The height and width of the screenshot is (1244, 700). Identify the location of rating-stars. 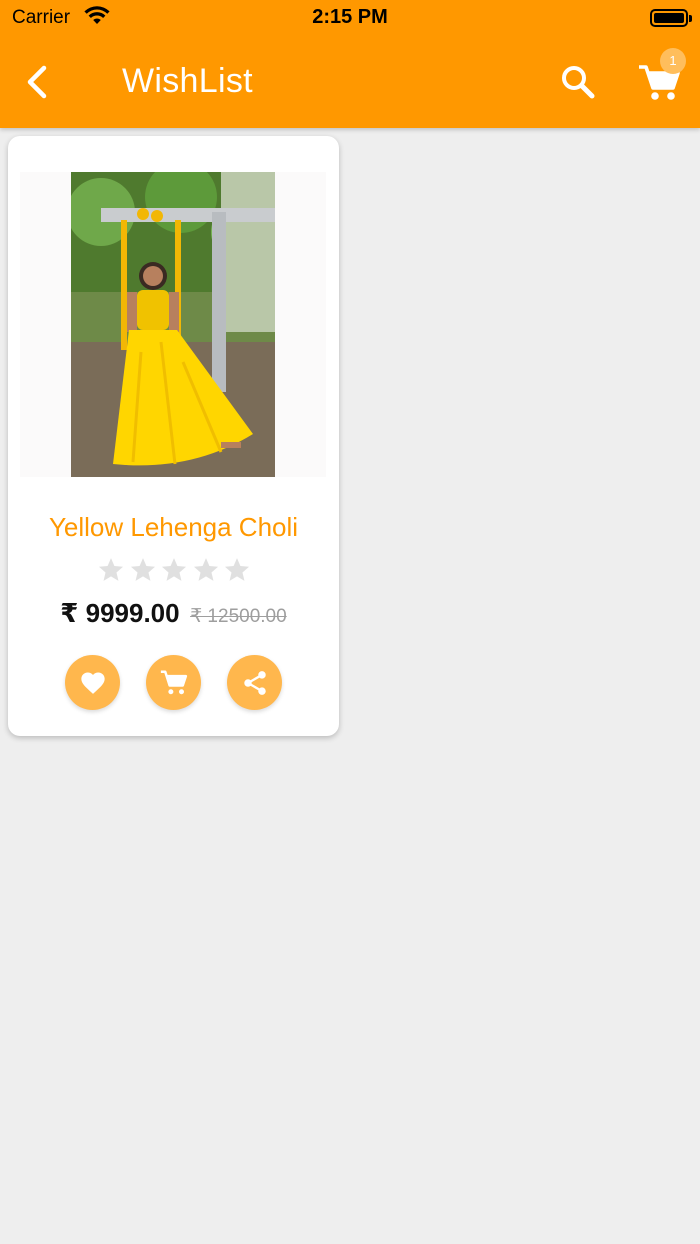
(174, 572).